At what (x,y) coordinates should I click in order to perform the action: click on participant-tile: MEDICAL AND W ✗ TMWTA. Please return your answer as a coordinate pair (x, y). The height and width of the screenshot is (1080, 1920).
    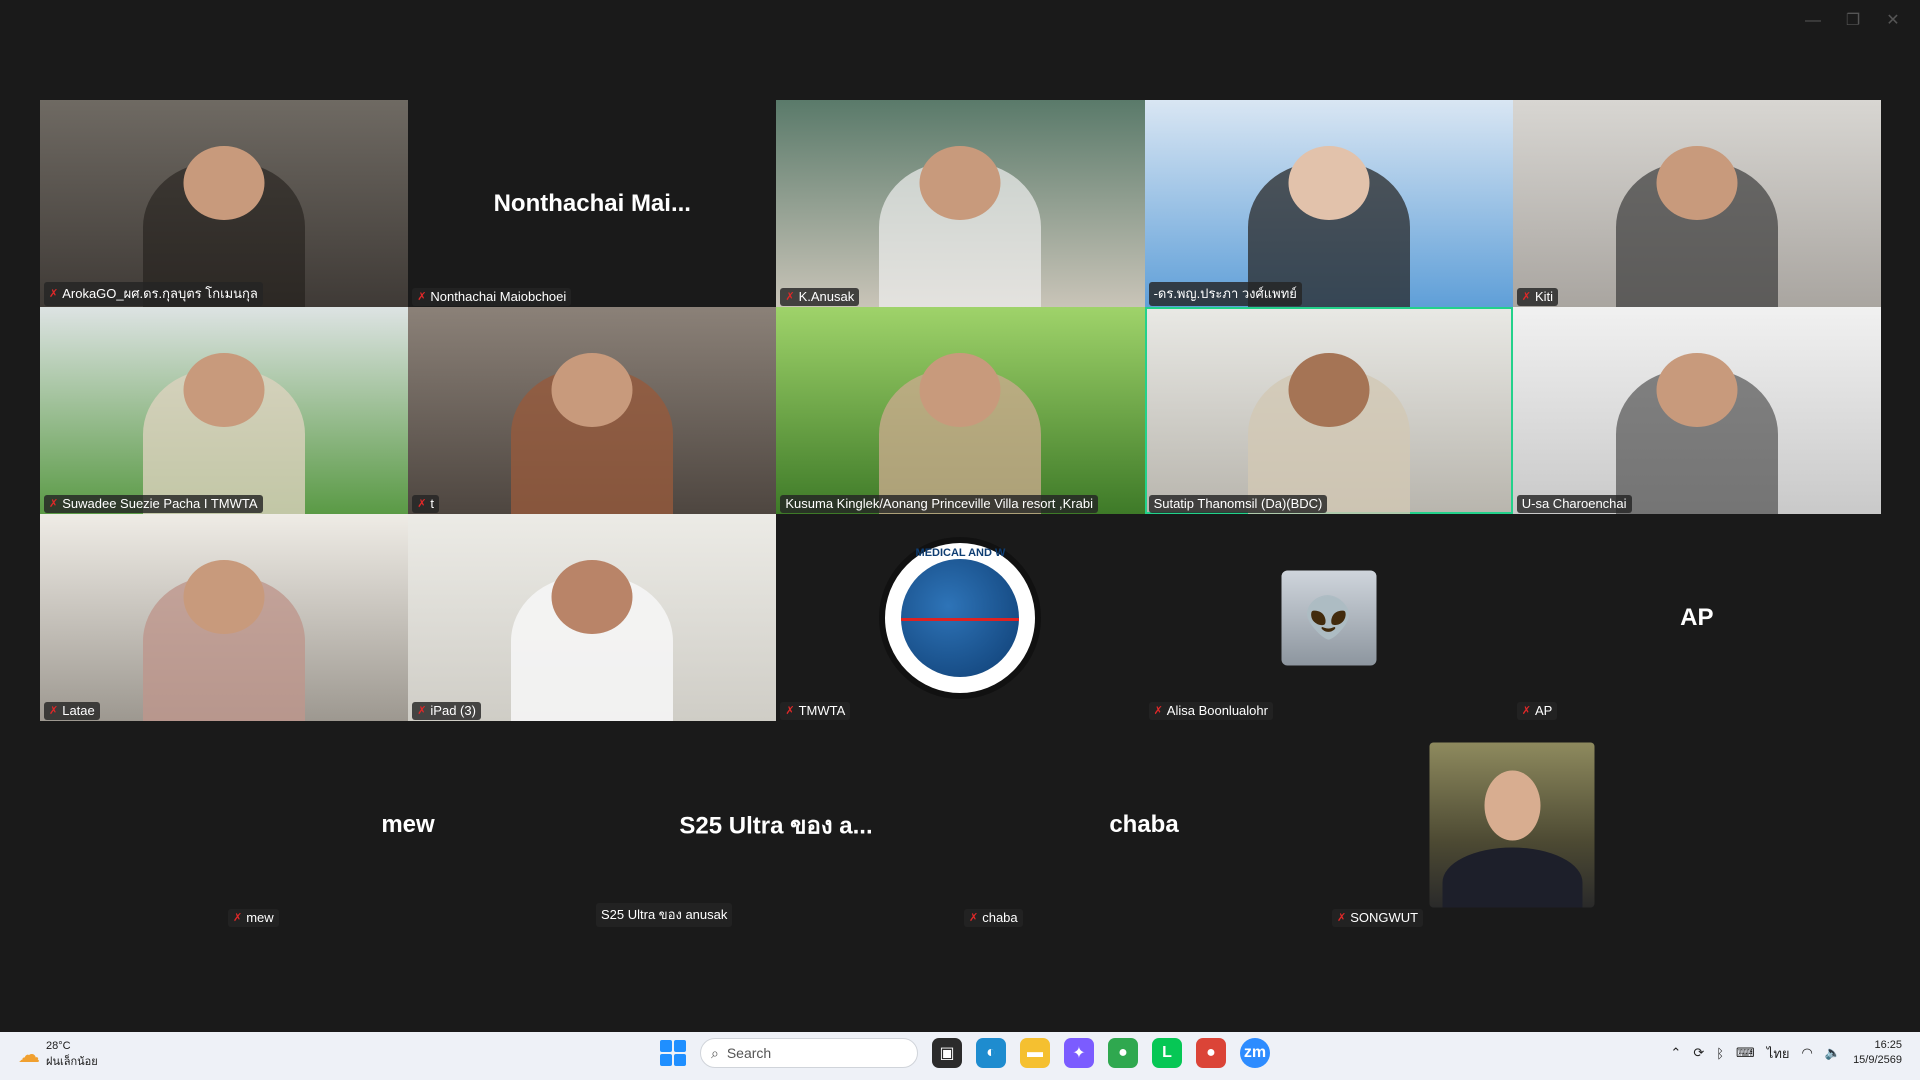
    Looking at the image, I should click on (960, 617).